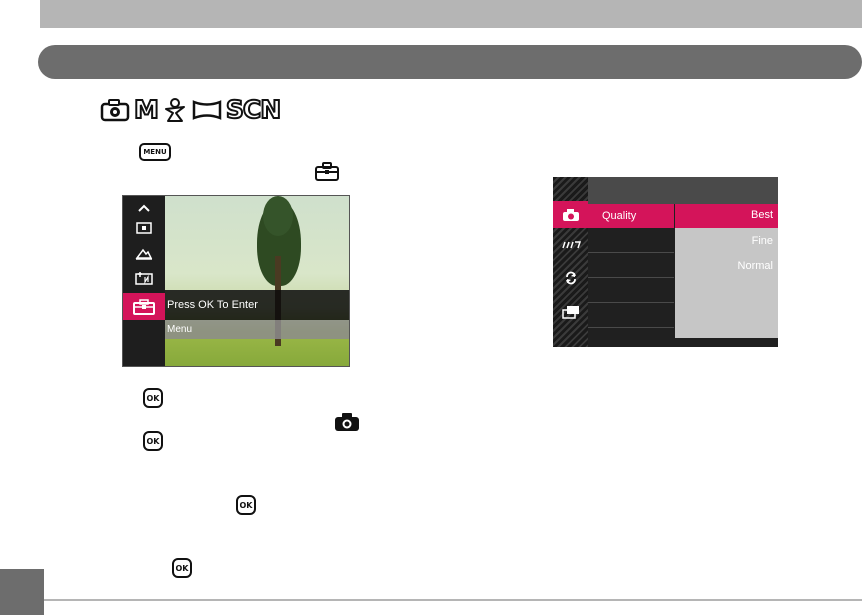  Describe the element at coordinates (683, 190) in the screenshot. I see `menu-header` at that location.